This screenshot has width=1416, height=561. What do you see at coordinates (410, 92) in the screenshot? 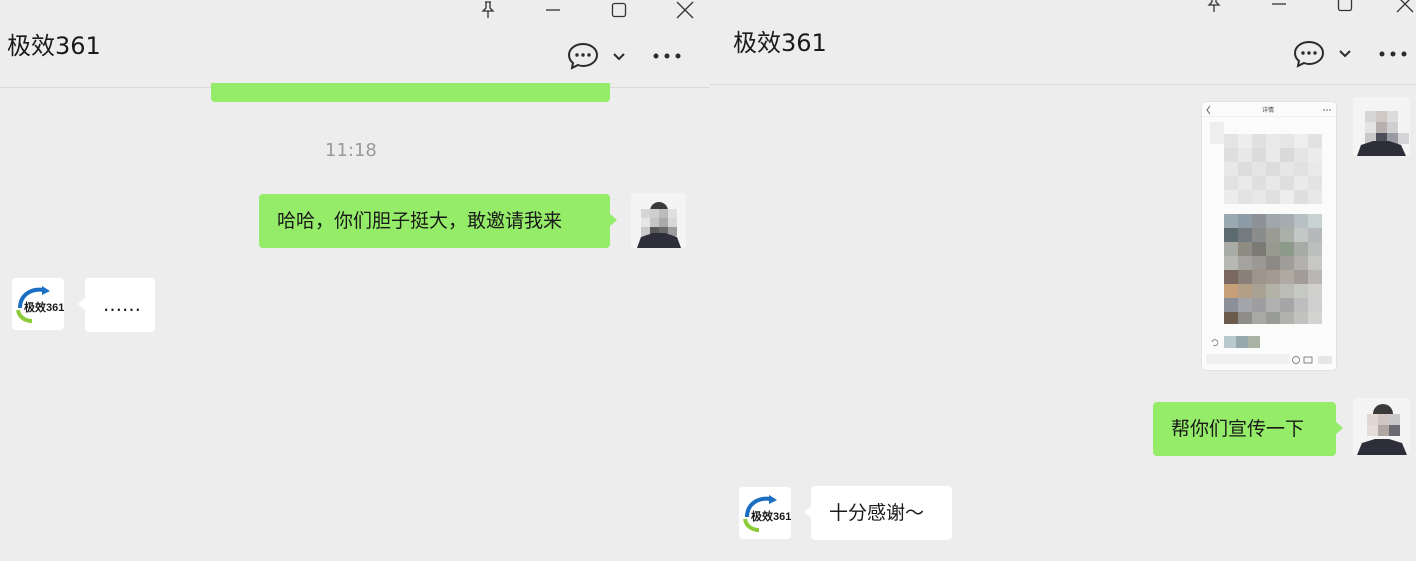
I see `previous-message-bubble` at bounding box center [410, 92].